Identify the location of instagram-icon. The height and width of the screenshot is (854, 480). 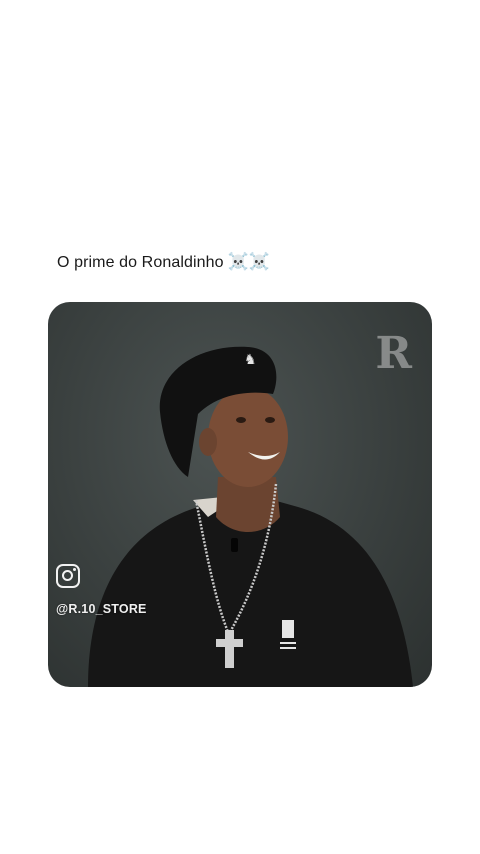
(68, 576).